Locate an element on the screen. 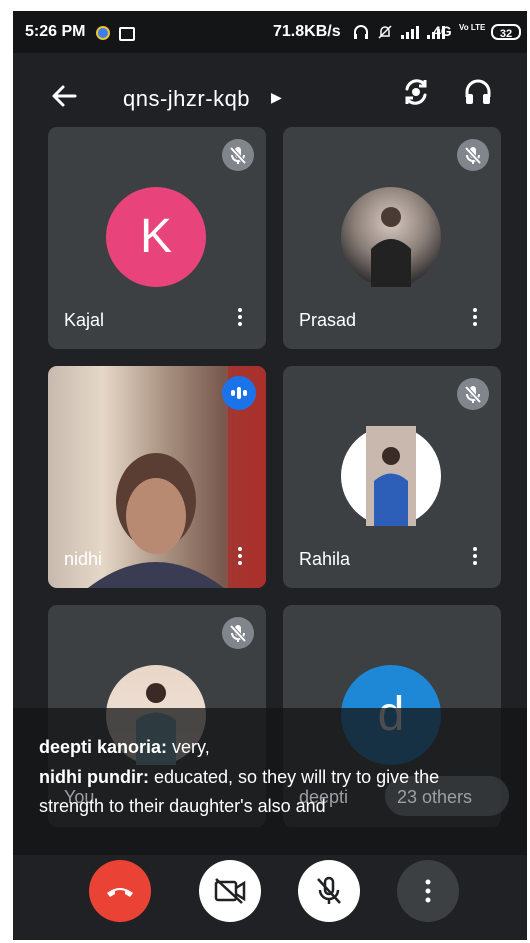 The height and width of the screenshot is (943, 530). participant-tile-kajal: K Kajal is located at coordinates (157, 238).